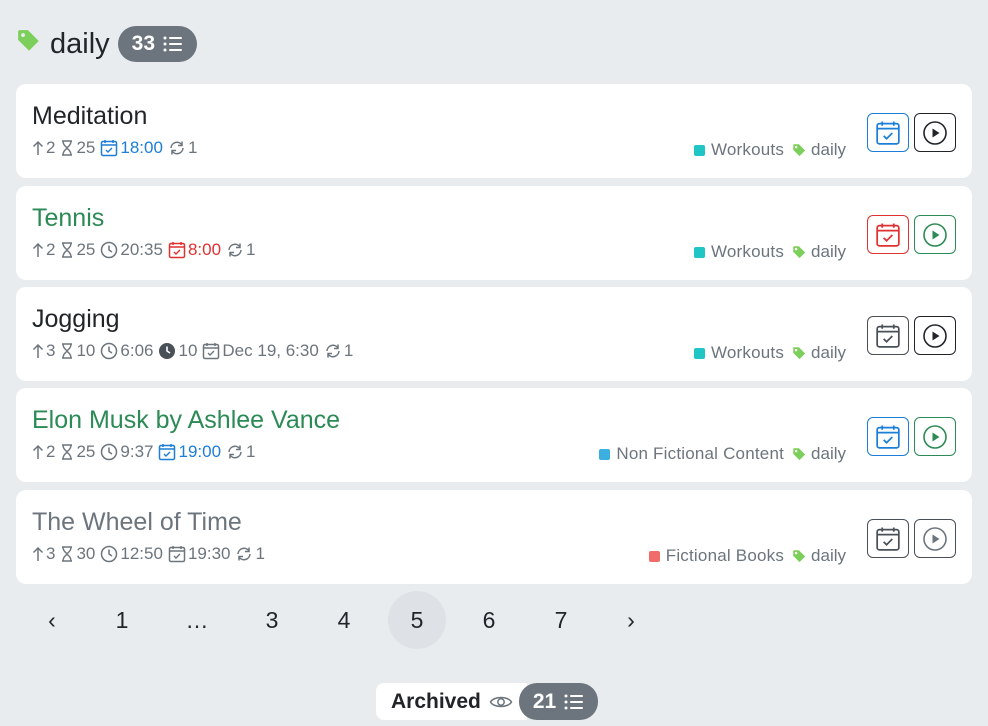  I want to click on time-spent: 12:50, so click(131, 554).